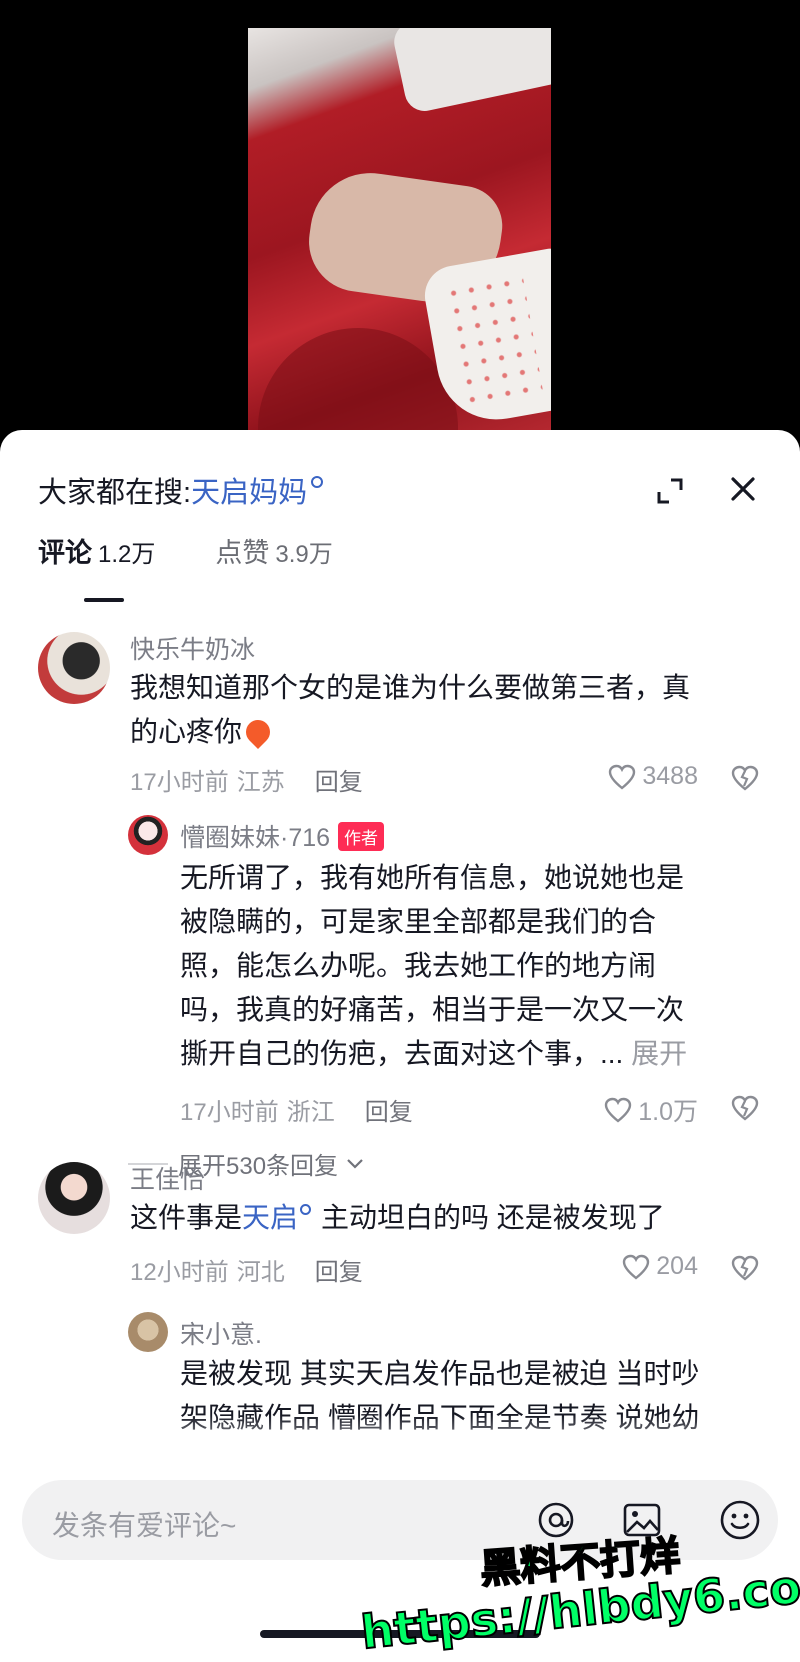  What do you see at coordinates (410, 687) in the screenshot?
I see `comment-text-line: 我想知道那个女的是谁为什么要做第三者，真` at bounding box center [410, 687].